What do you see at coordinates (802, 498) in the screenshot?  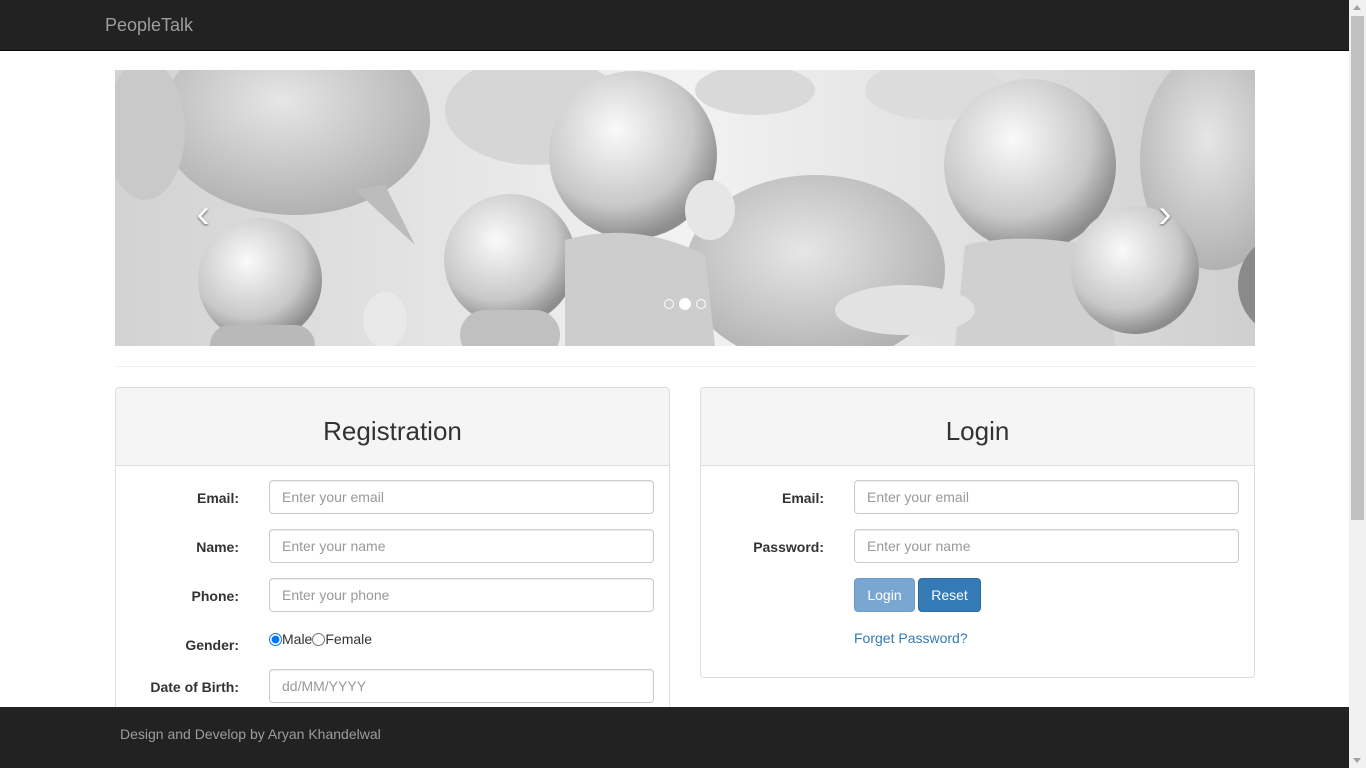 I see `login-email-label: Email:` at bounding box center [802, 498].